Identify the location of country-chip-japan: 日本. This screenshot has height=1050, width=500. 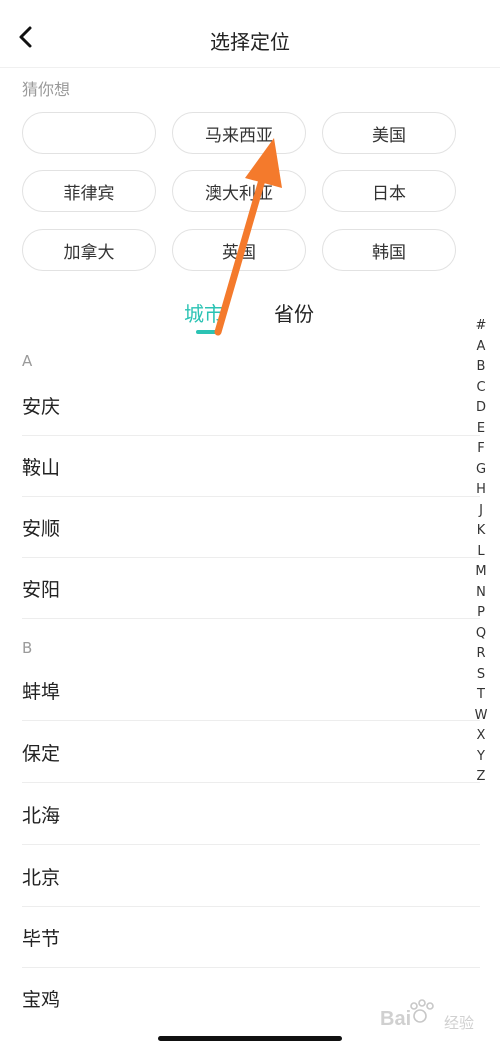
(389, 191).